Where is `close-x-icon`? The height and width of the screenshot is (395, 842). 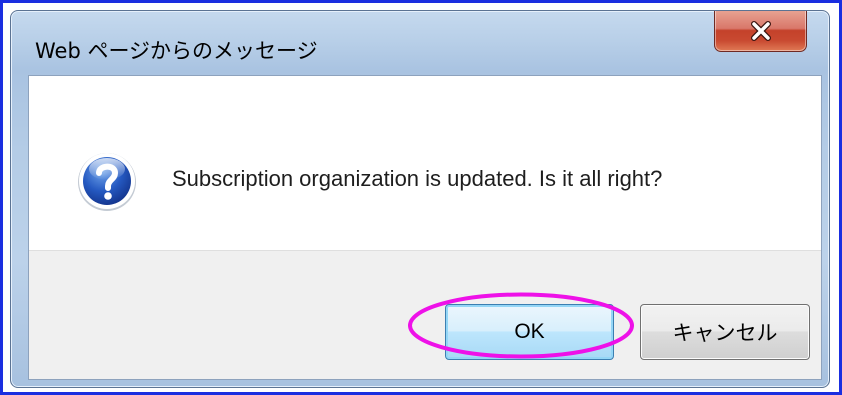
close-x-icon is located at coordinates (760, 30).